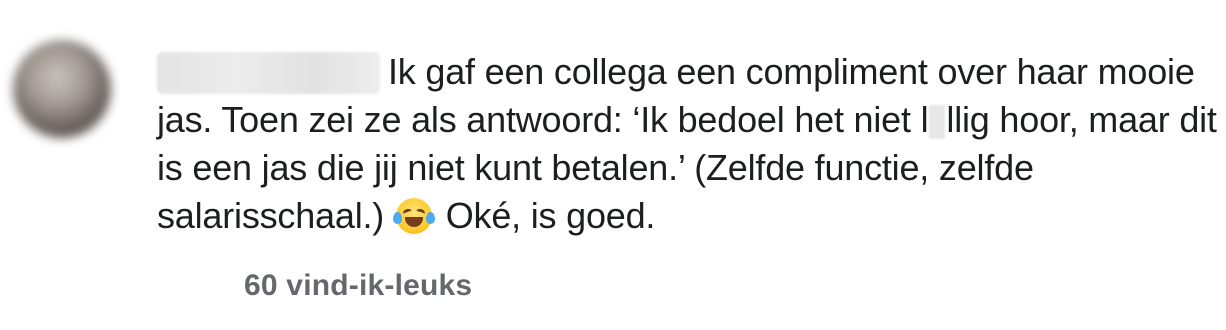 Image resolution: width=1226 pixels, height=330 pixels. What do you see at coordinates (358, 286) in the screenshot?
I see `likes-count-link: 60 vind-ik-leuks` at bounding box center [358, 286].